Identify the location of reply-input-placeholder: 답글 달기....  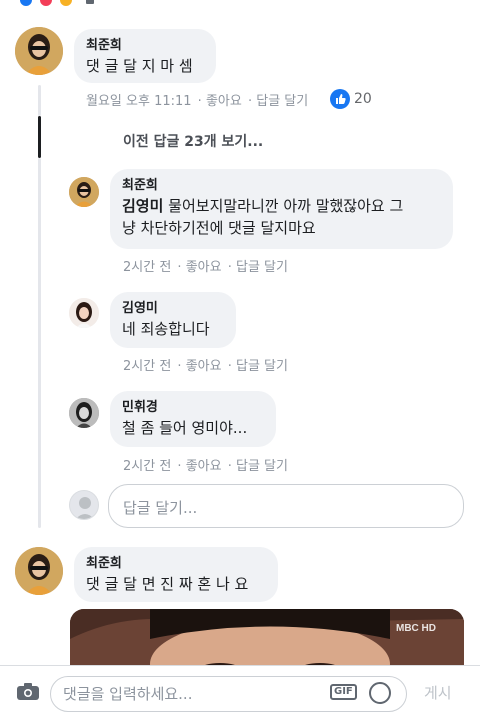
(160, 508).